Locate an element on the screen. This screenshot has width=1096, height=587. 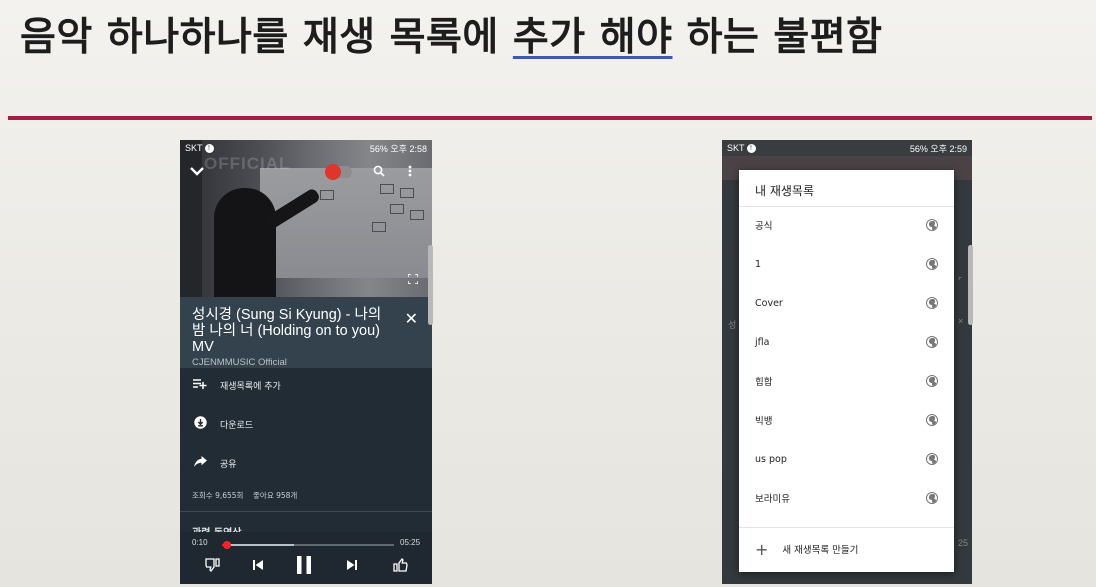
video-stats: 조회수 9,655회 좋아요 958개 is located at coordinates (244, 495).